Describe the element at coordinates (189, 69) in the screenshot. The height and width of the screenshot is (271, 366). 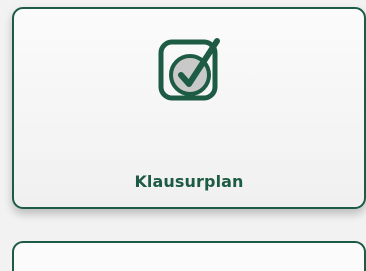
I see `checkbox-checked-icon` at that location.